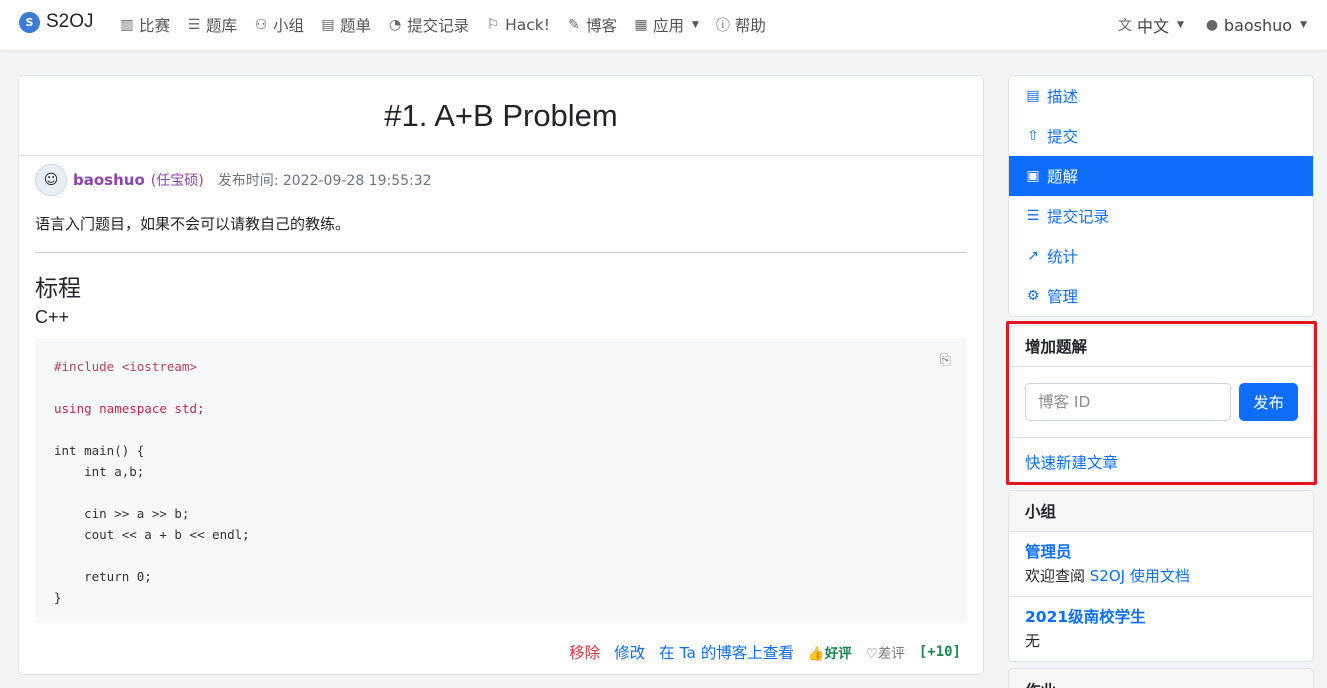 This screenshot has height=688, width=1327. Describe the element at coordinates (945, 360) in the screenshot. I see `clipboard-icon: ⎘` at that location.